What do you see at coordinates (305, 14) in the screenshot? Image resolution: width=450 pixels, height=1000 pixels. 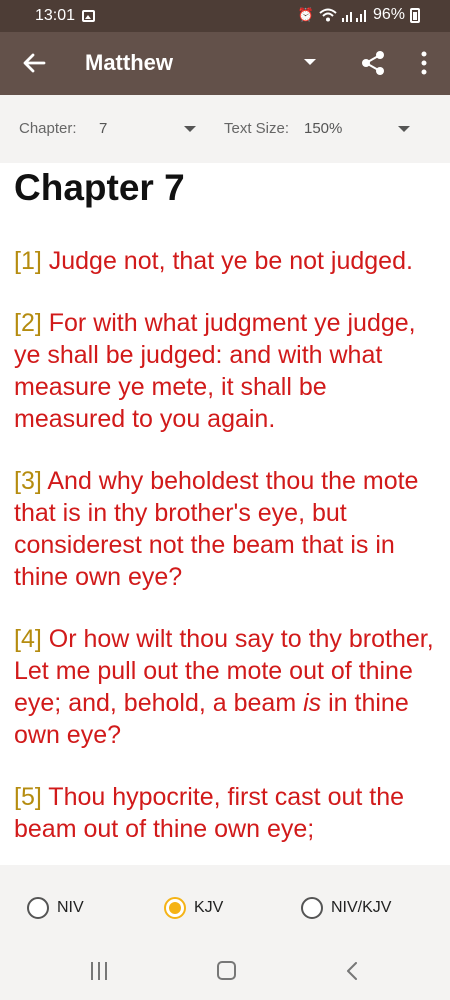 I see `alarm-icon: ⏰` at bounding box center [305, 14].